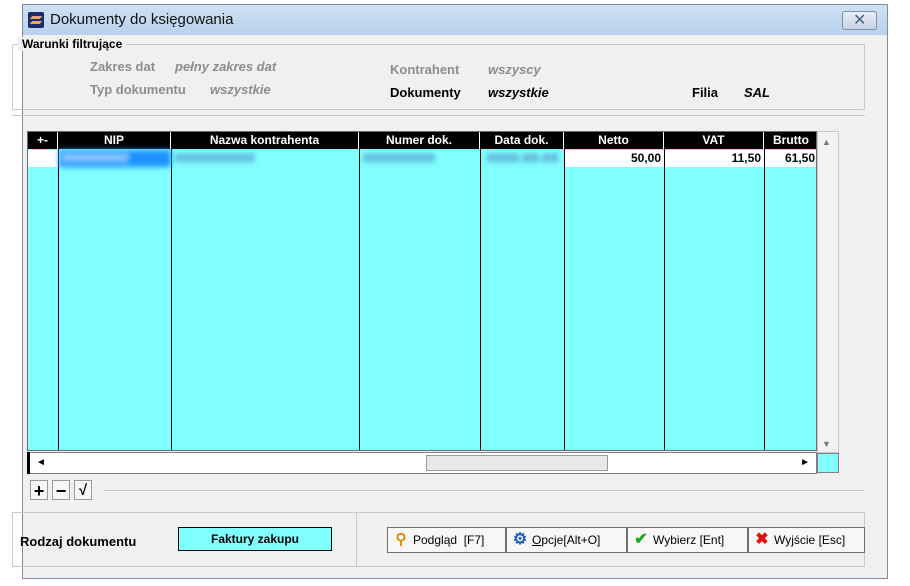 The image size is (910, 586). Describe the element at coordinates (614, 158) in the screenshot. I see `row-netto-cell: 50,00` at that location.